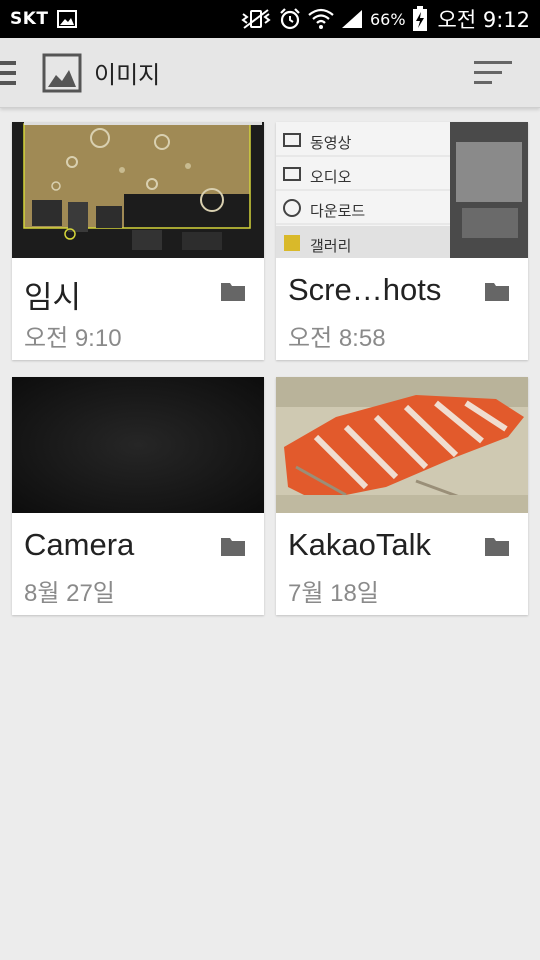 The width and height of the screenshot is (540, 960). Describe the element at coordinates (69, 593) in the screenshot. I see `album-date: 8월 27일` at that location.